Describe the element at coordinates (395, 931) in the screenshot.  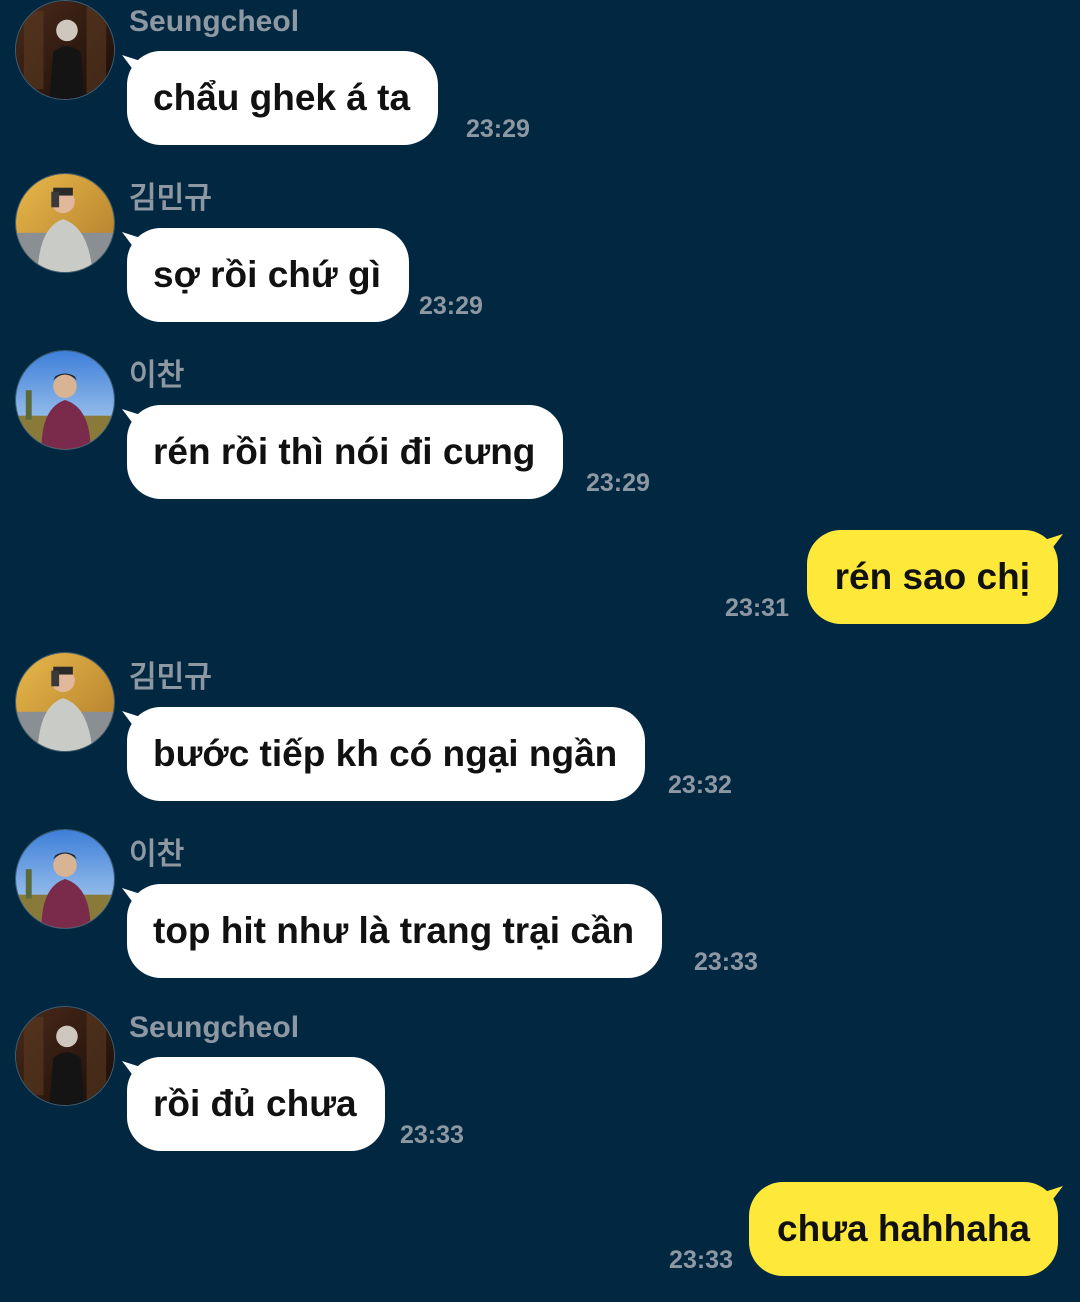
I see `incoming-message-bubble: top hit như là trang trại cần` at that location.